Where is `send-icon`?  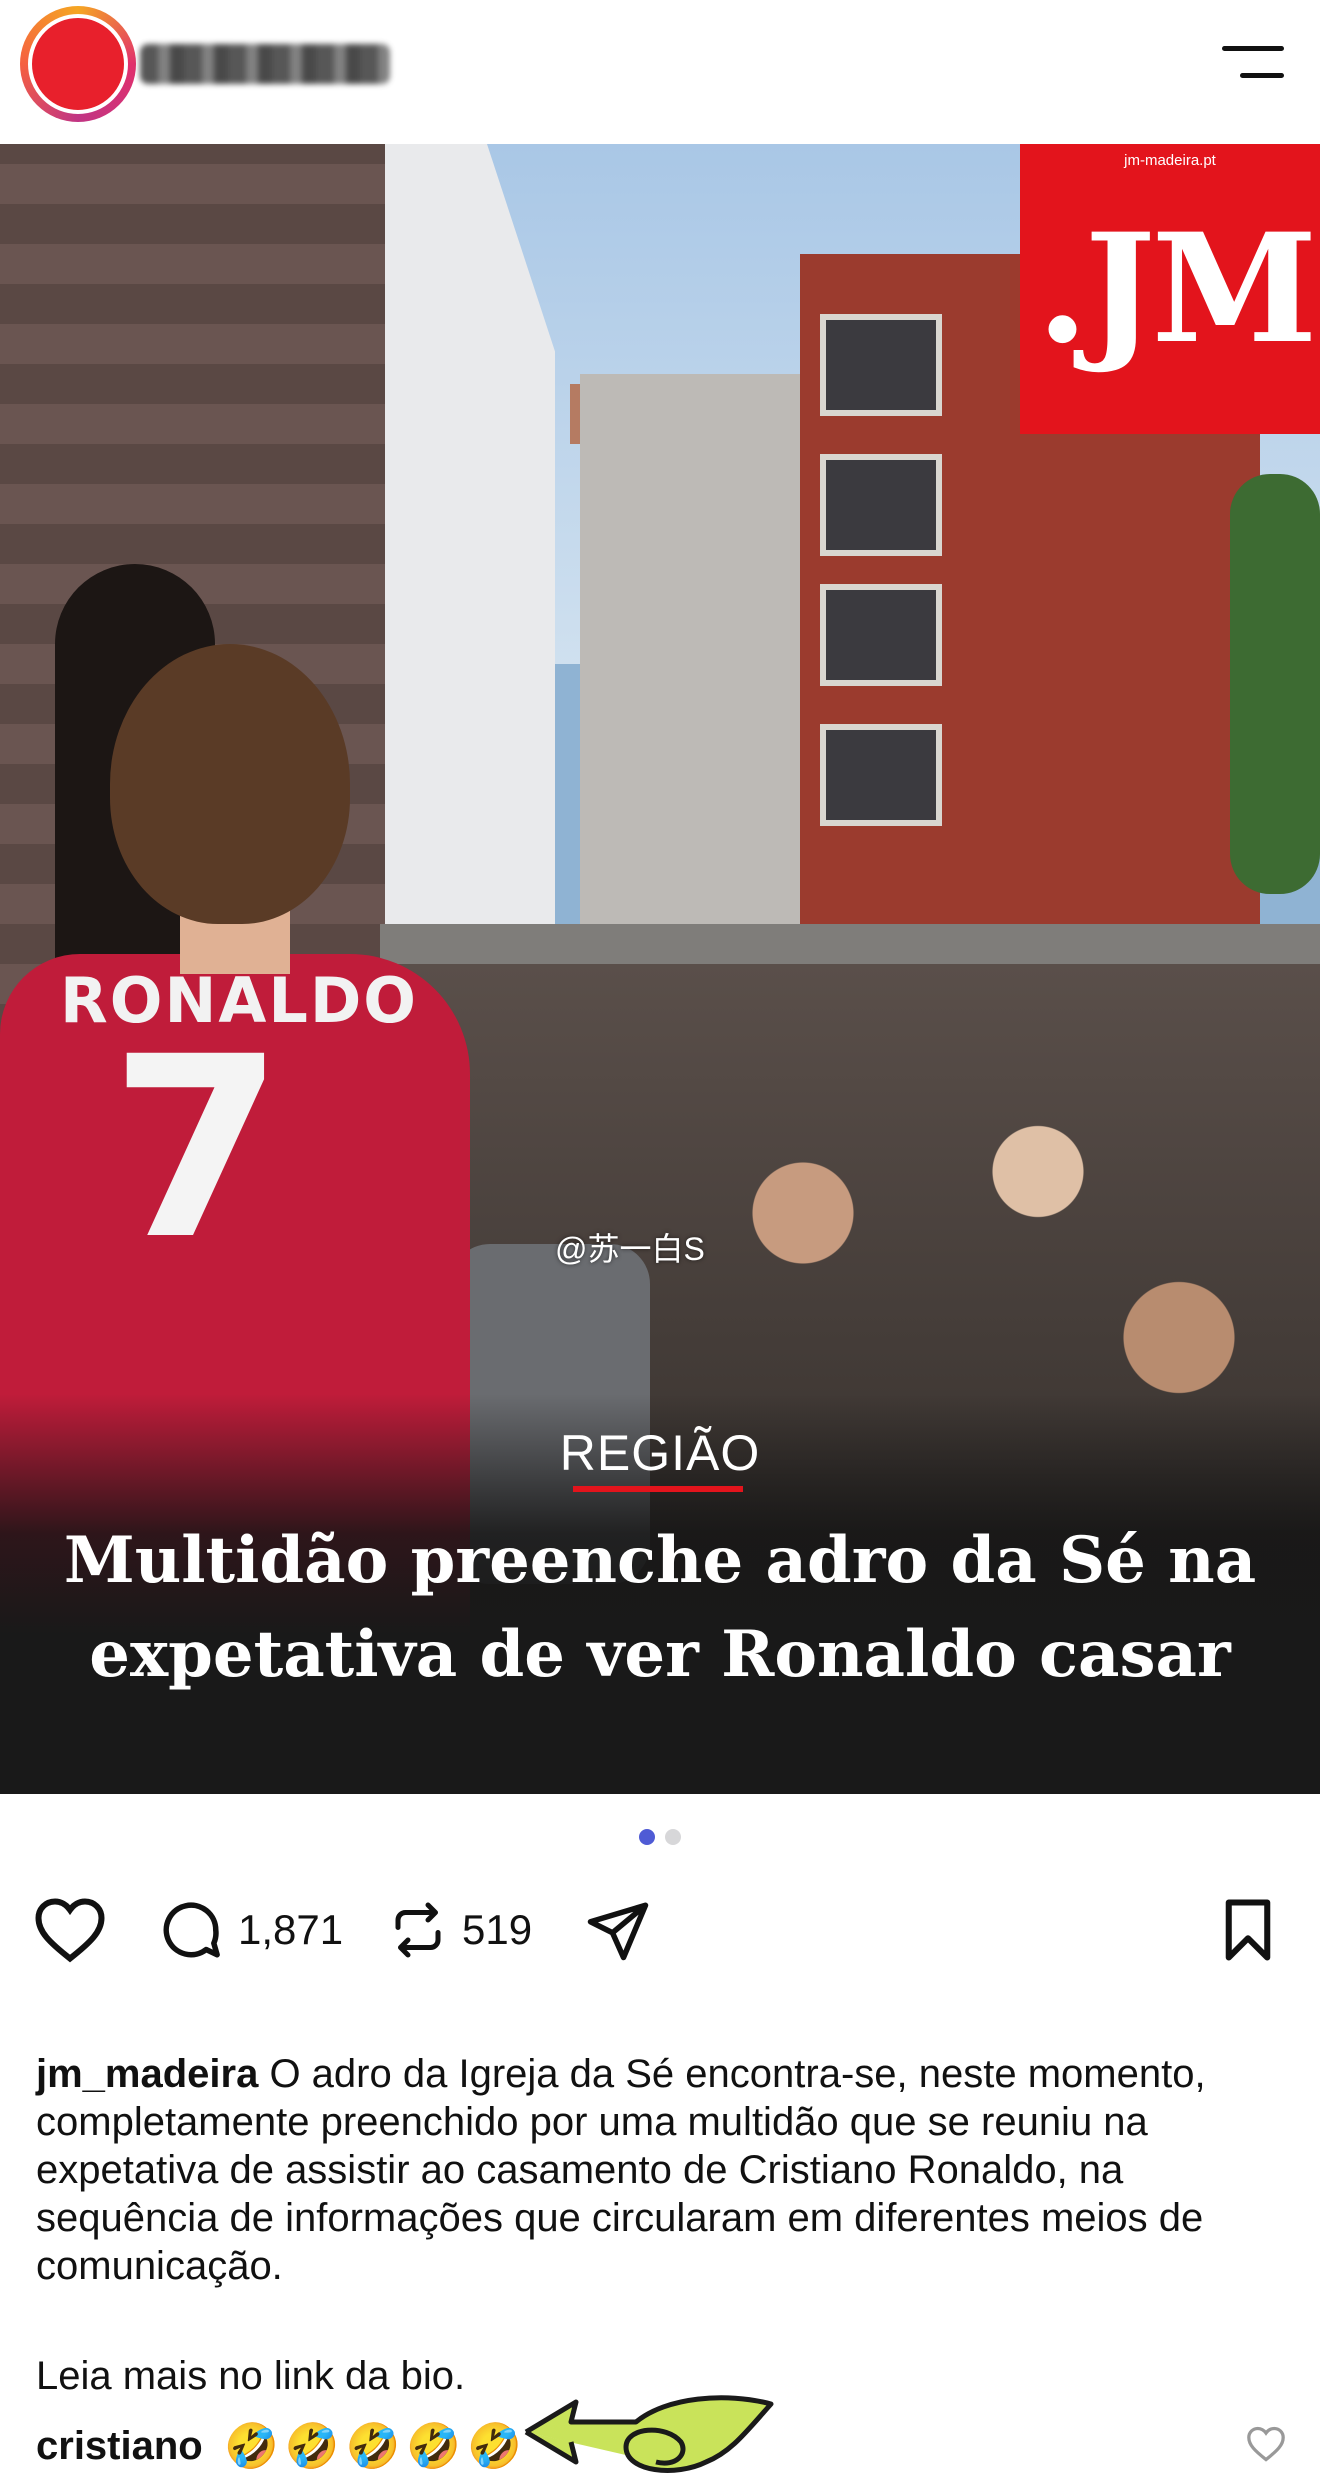 send-icon is located at coordinates (618, 1931).